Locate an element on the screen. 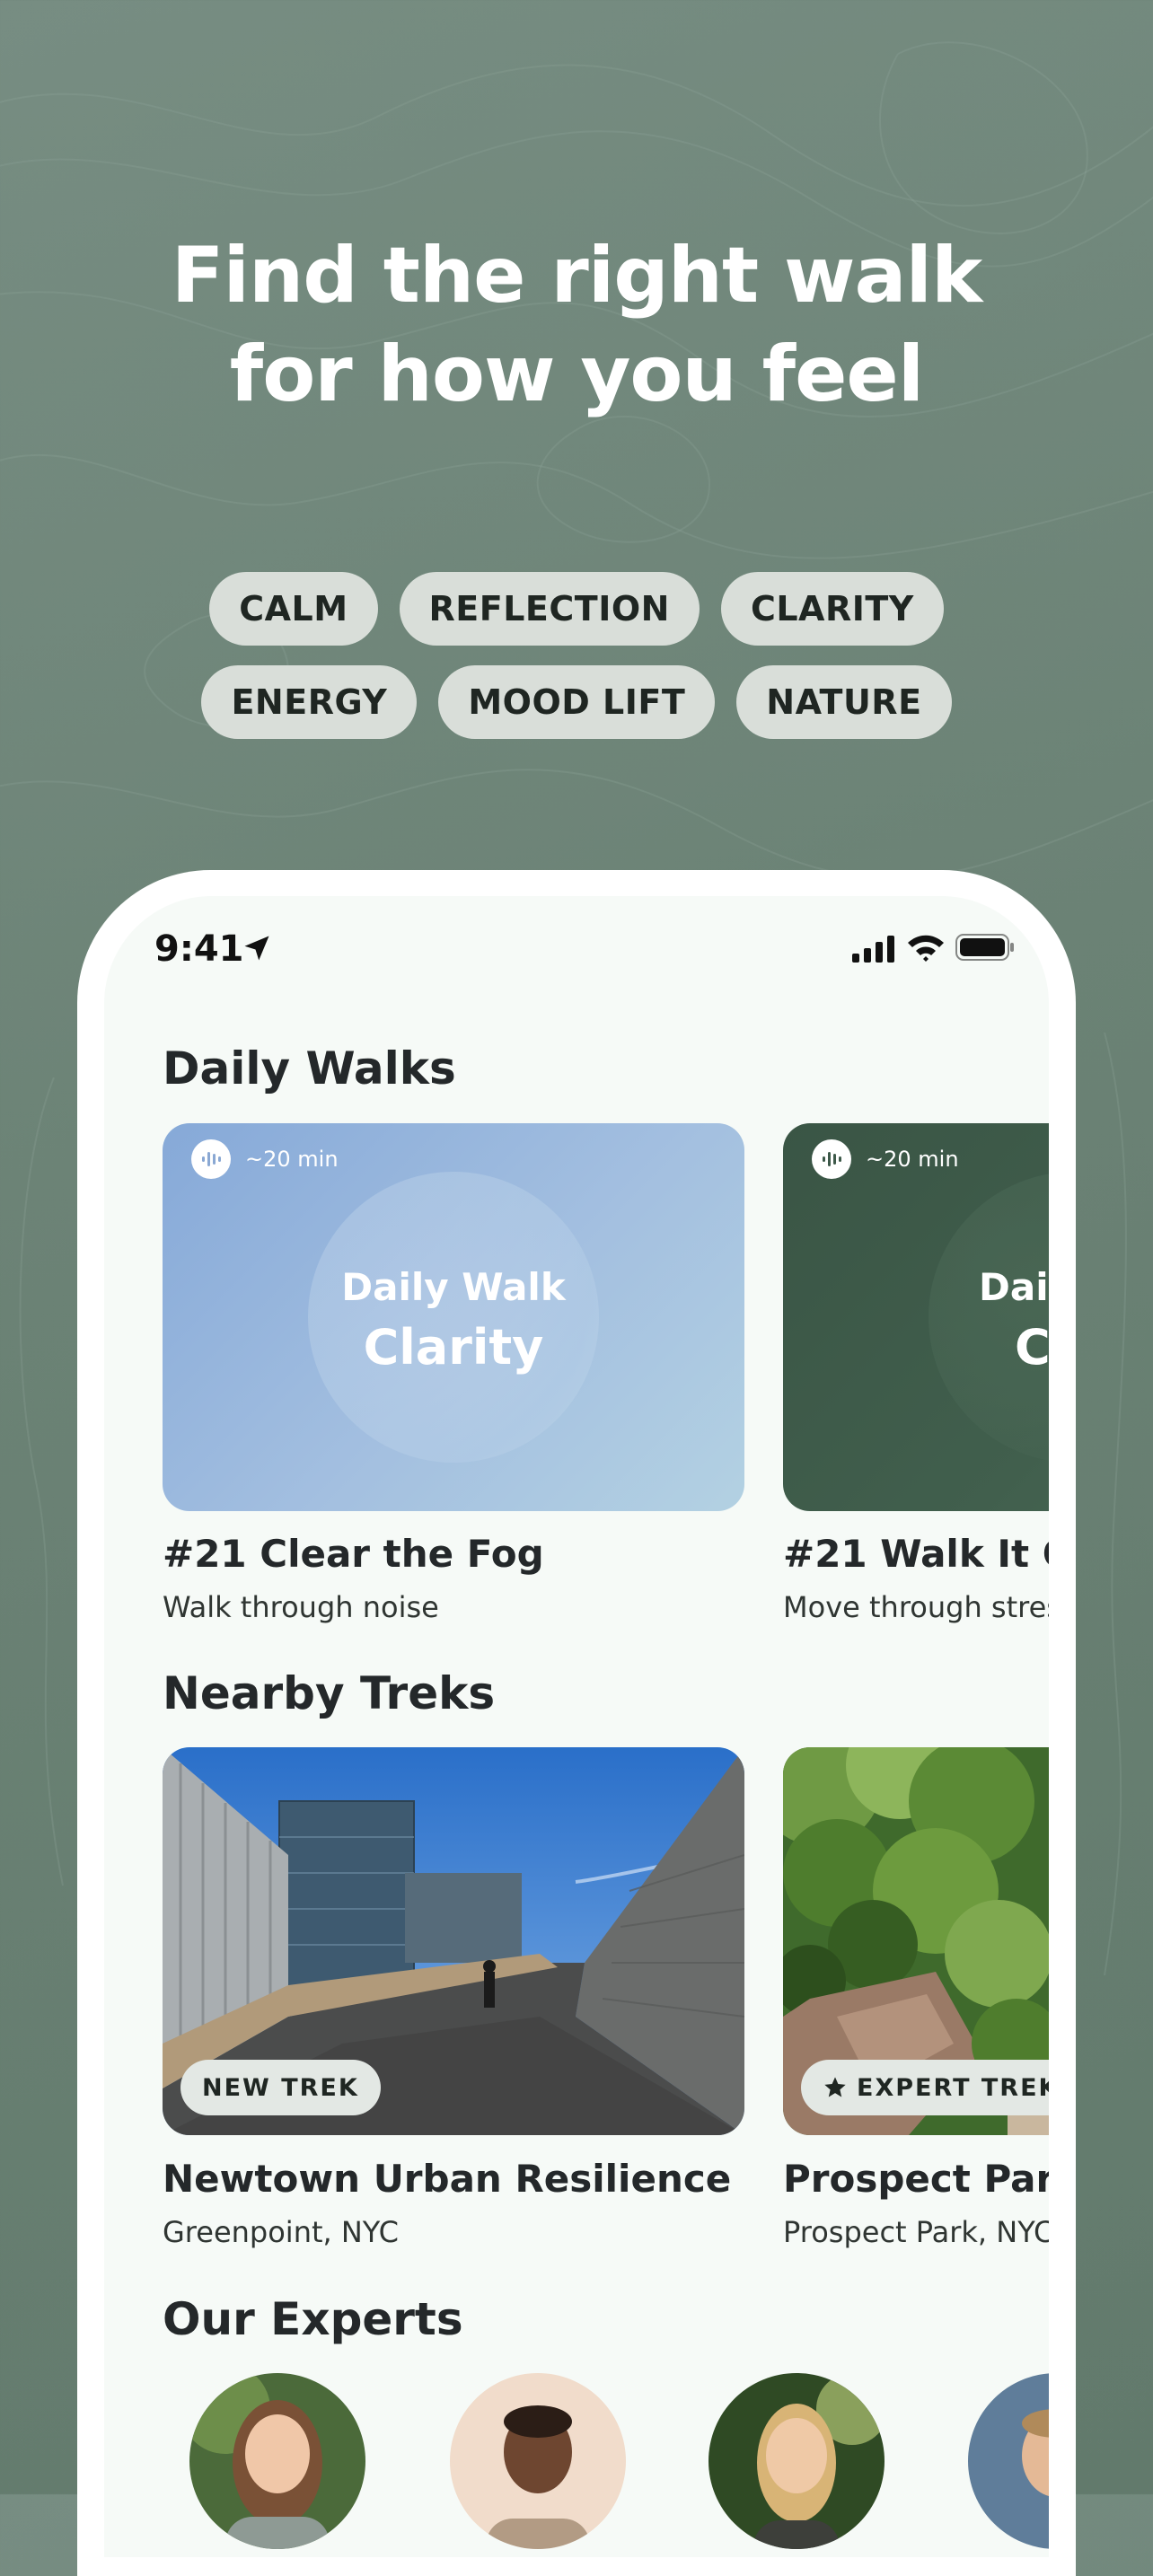 This screenshot has width=1153, height=2576. trek-badge: NEW TREK is located at coordinates (280, 2087).